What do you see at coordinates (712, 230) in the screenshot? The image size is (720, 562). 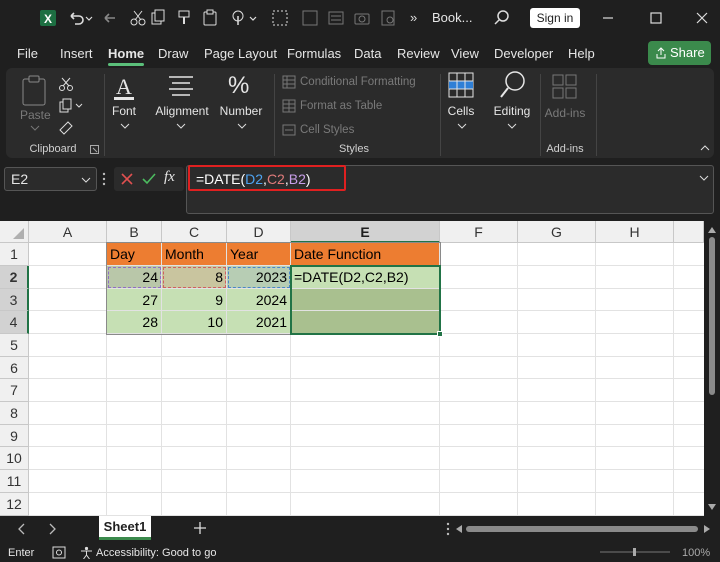 I see `scroll-up-icon` at bounding box center [712, 230].